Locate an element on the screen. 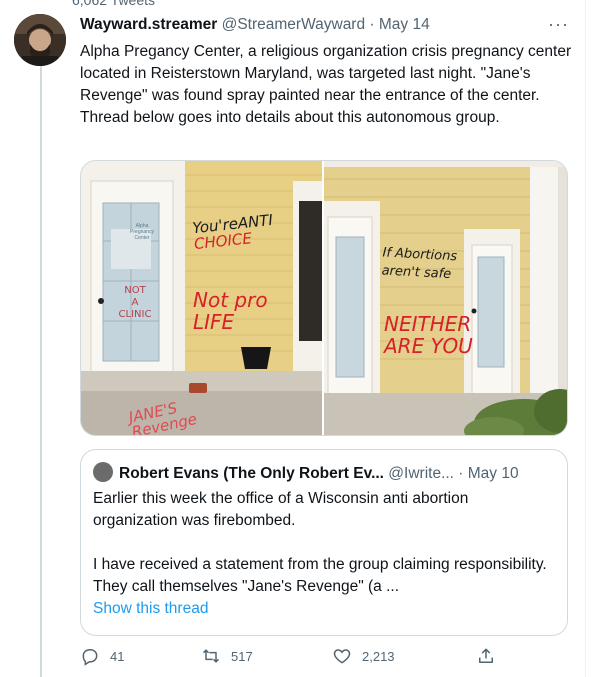 The height and width of the screenshot is (677, 600). quoted-avatar is located at coordinates (103, 472).